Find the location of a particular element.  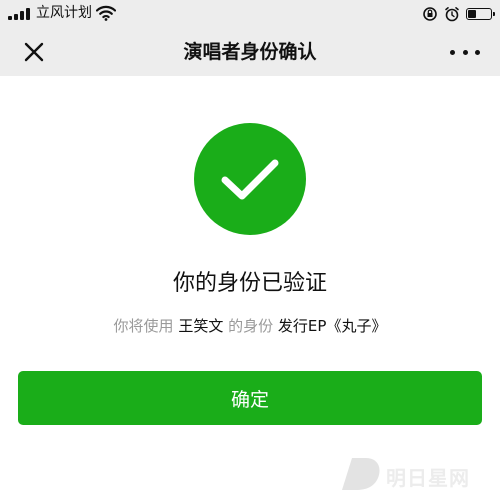

more-icon is located at coordinates (465, 52).